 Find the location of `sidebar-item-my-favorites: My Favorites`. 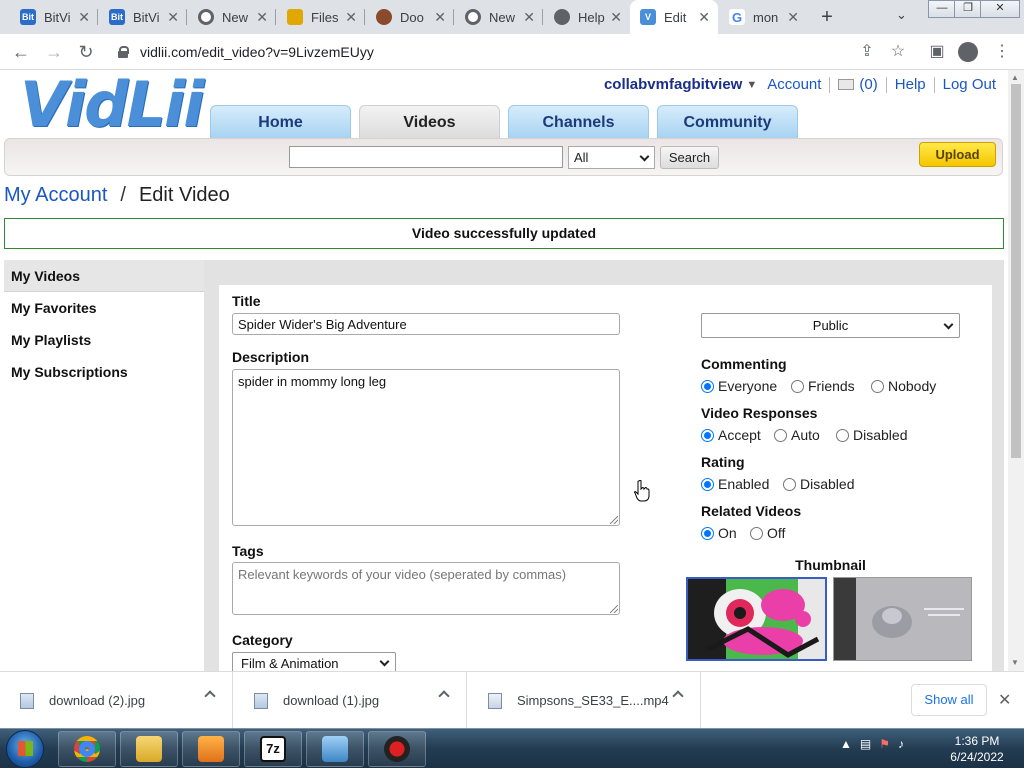

sidebar-item-my-favorites: My Favorites is located at coordinates (104, 308).